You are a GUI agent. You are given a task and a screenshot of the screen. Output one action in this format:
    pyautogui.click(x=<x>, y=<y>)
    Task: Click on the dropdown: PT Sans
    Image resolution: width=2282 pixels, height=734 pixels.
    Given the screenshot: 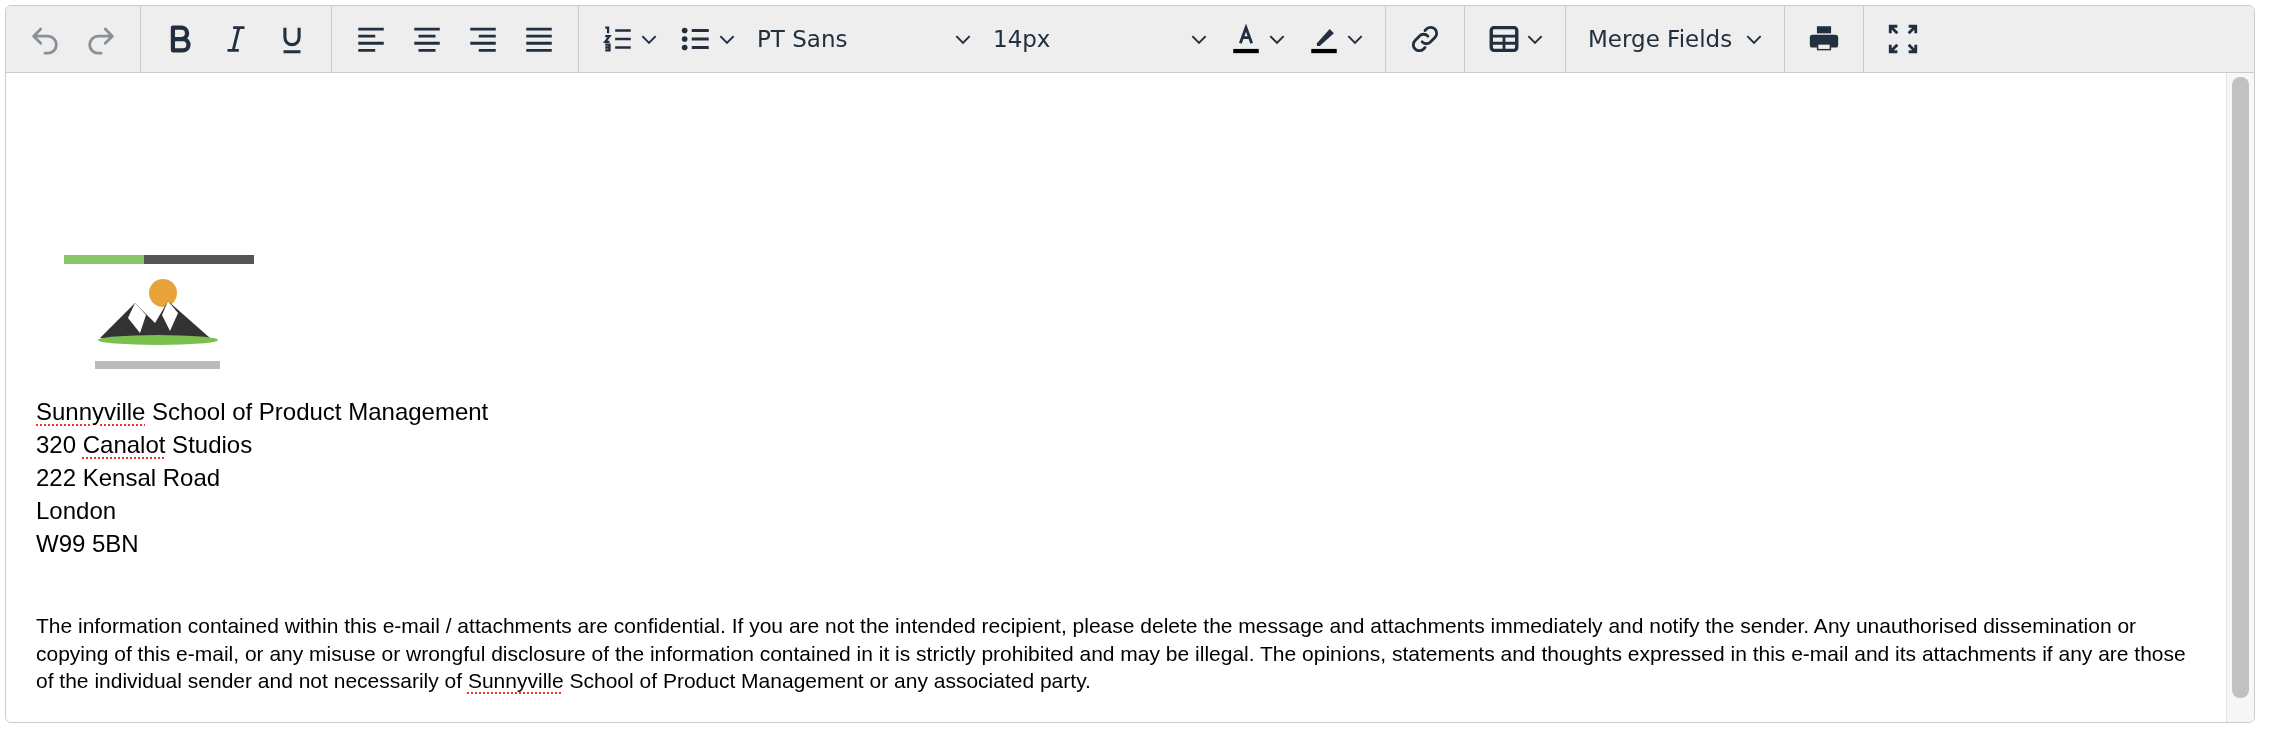 What is the action you would take?
    pyautogui.click(x=864, y=39)
    